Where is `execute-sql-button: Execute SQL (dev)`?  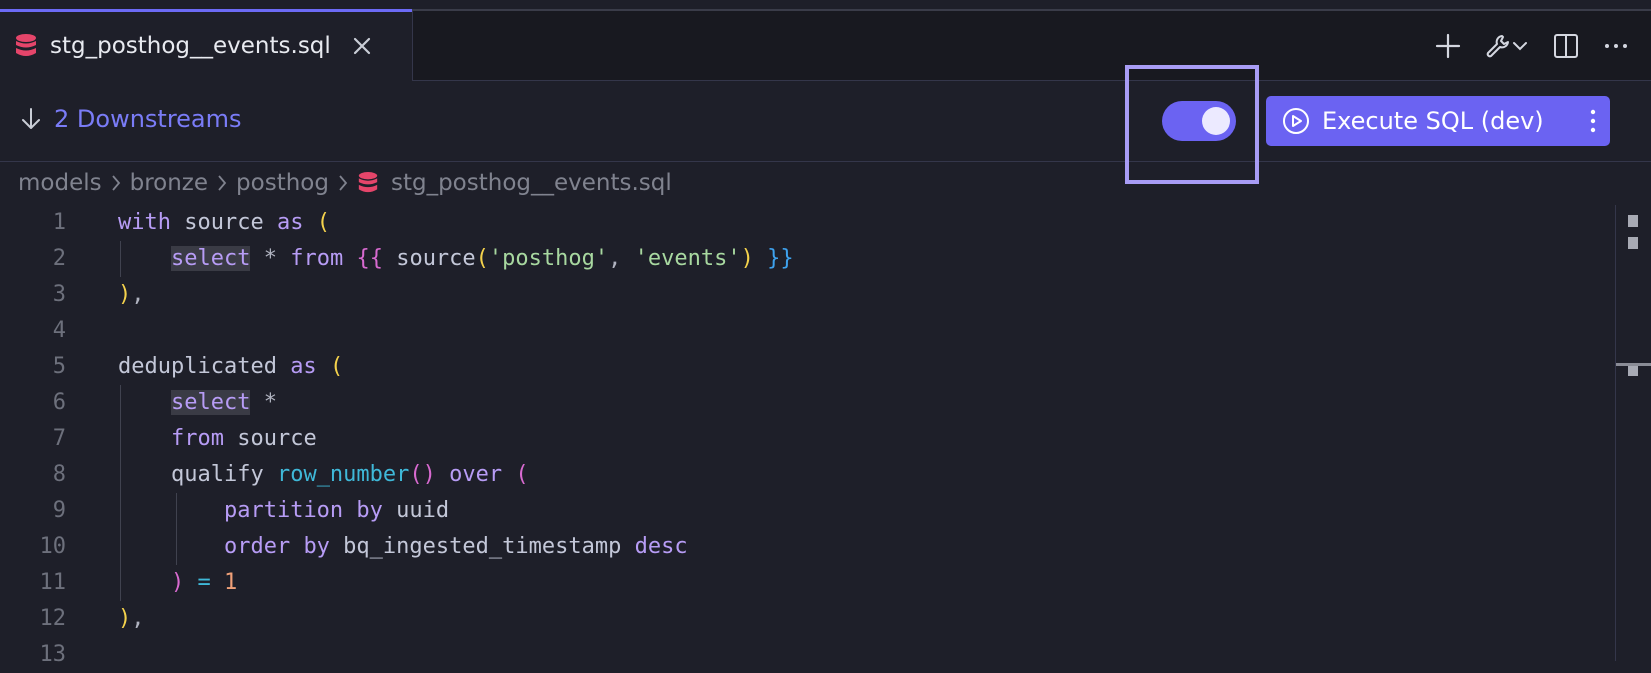 execute-sql-button: Execute SQL (dev) is located at coordinates (1438, 121).